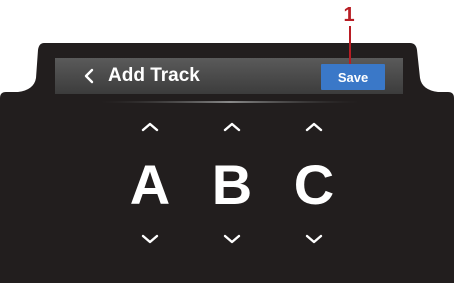 The height and width of the screenshot is (283, 454). I want to click on letter-value: C, so click(314, 184).